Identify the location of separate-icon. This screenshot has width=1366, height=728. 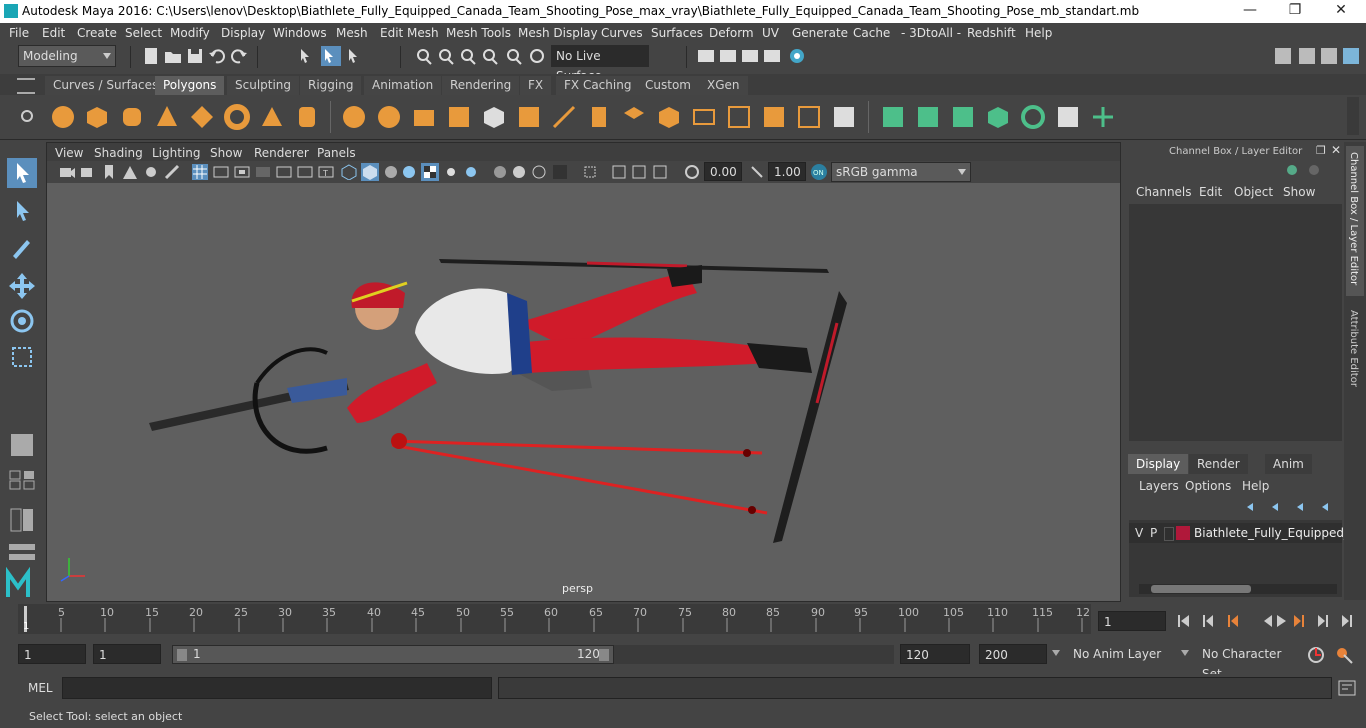
(389, 117).